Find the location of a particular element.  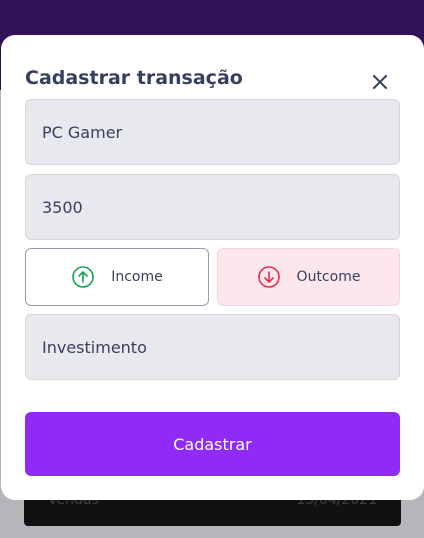

close-icon is located at coordinates (380, 82).